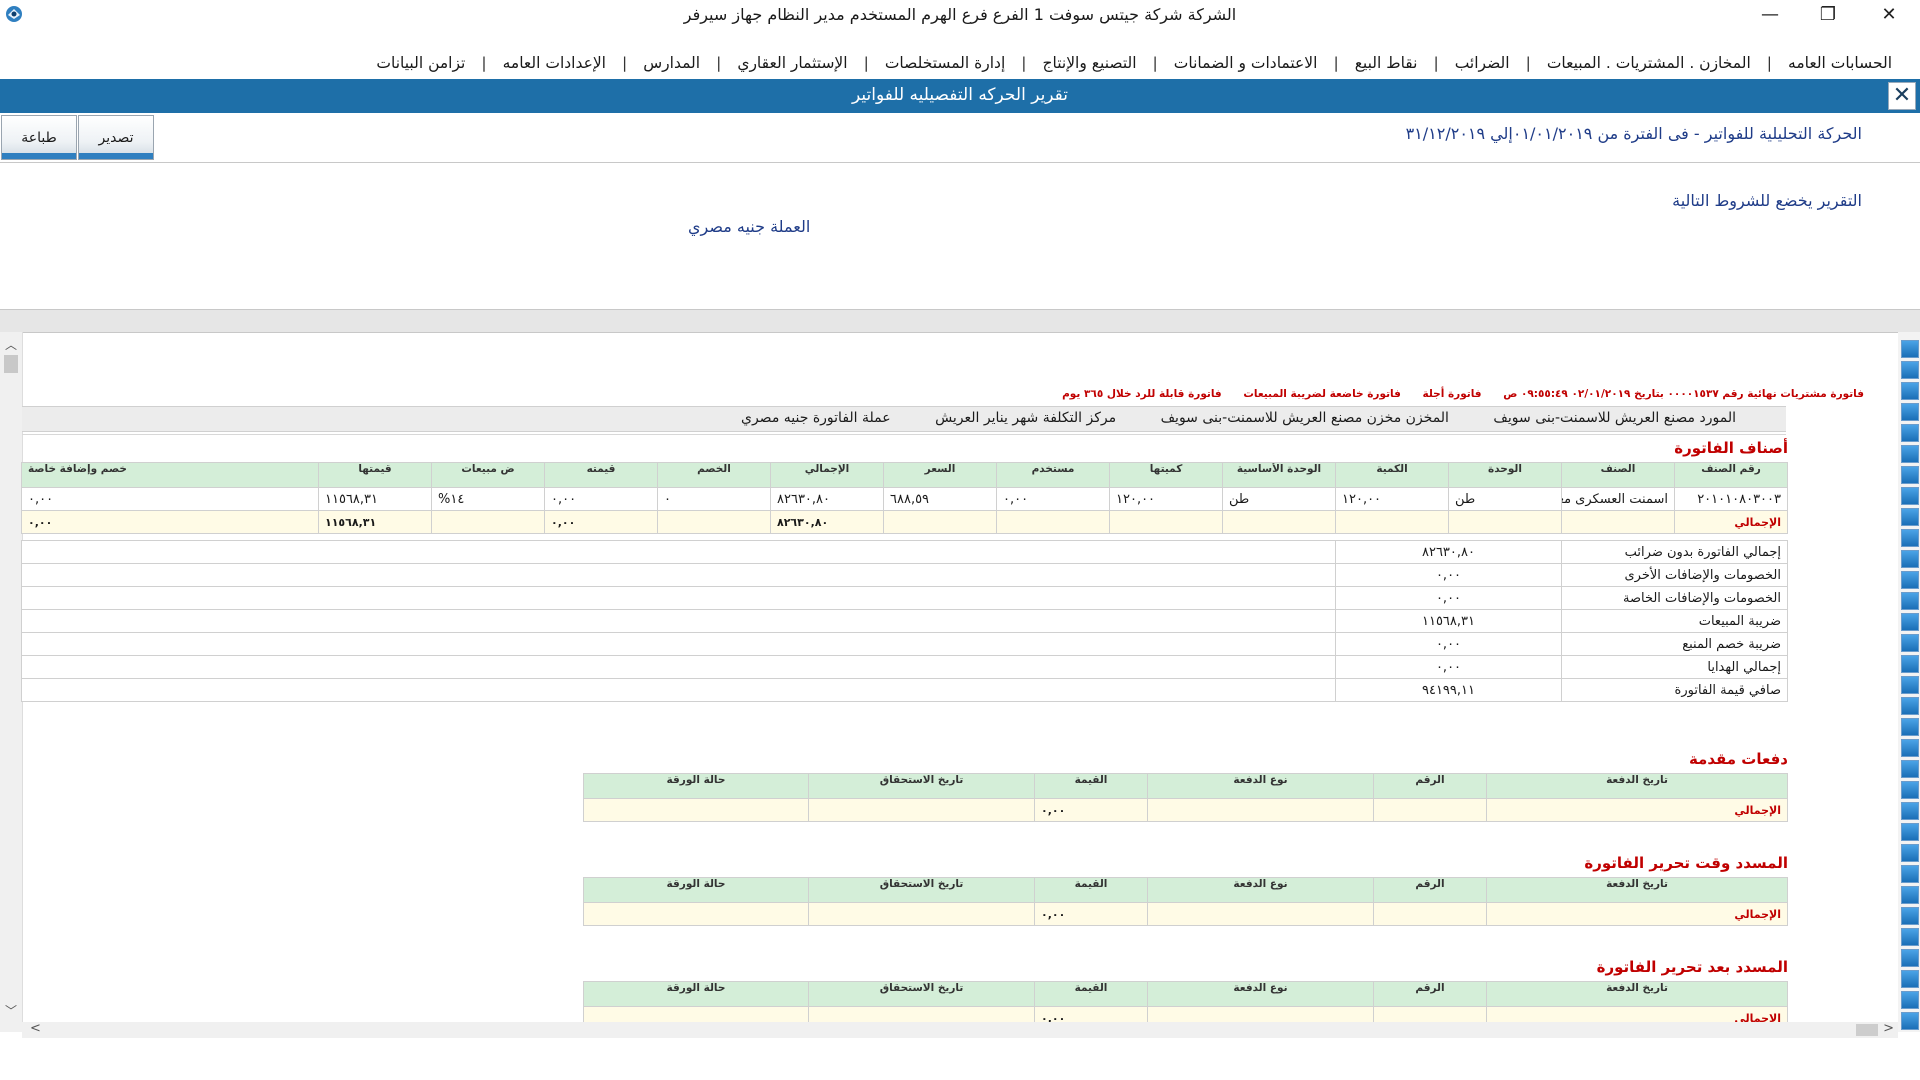  What do you see at coordinates (1674, 598) in the screenshot?
I see `summary-label: الخصومات والإضافات الخاصة` at bounding box center [1674, 598].